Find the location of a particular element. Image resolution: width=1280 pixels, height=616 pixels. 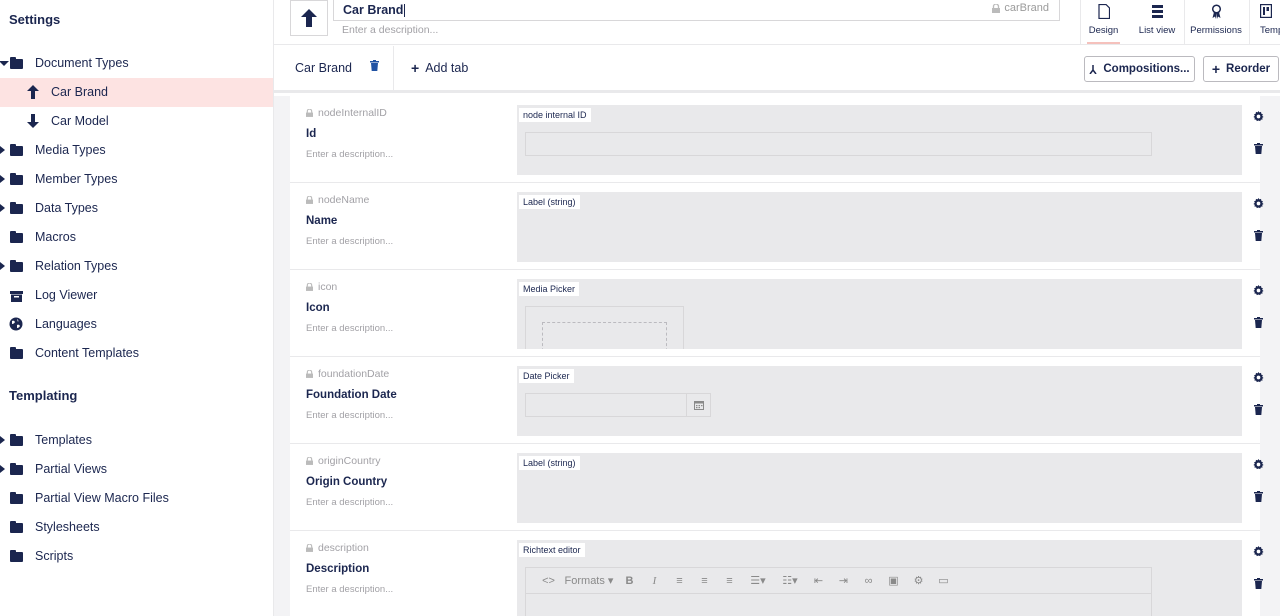

property-name: Description is located at coordinates (337, 569).